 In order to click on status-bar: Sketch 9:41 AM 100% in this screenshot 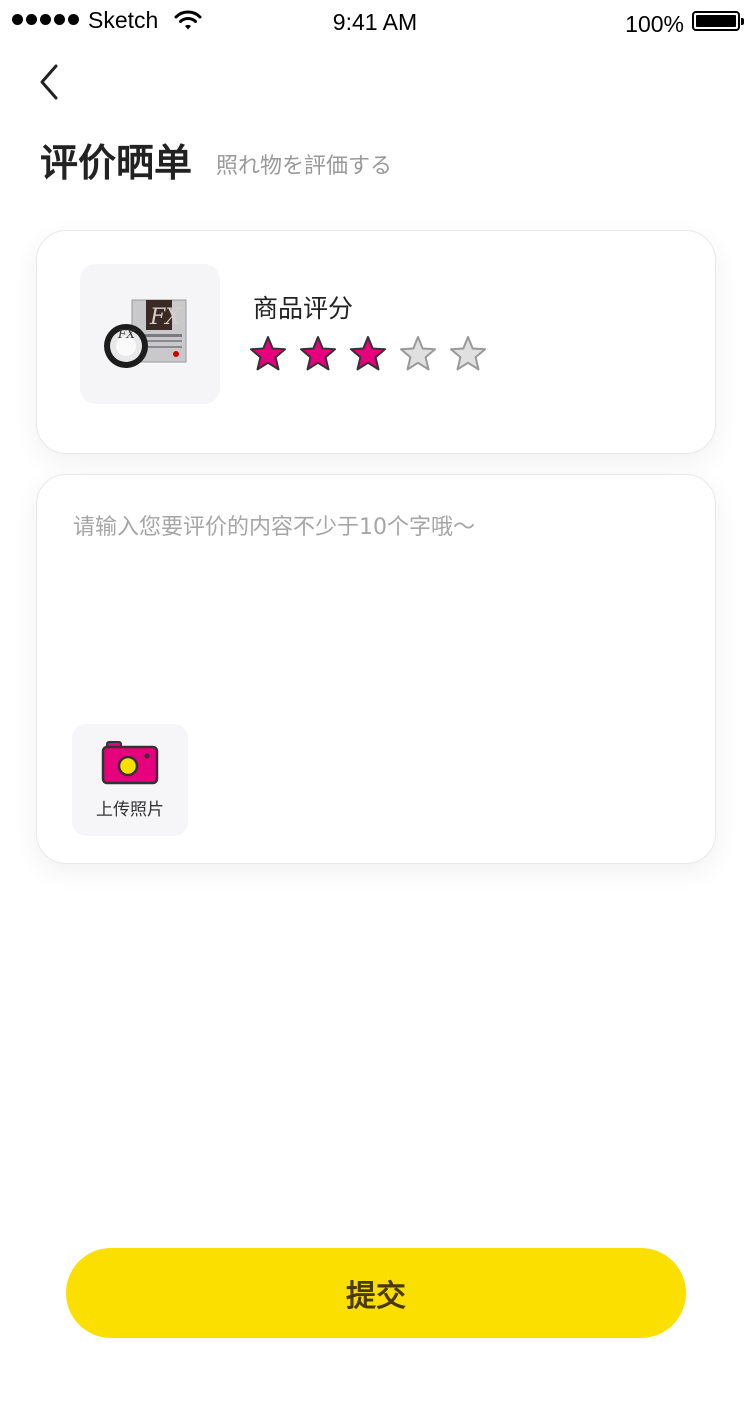, I will do `click(375, 22)`.